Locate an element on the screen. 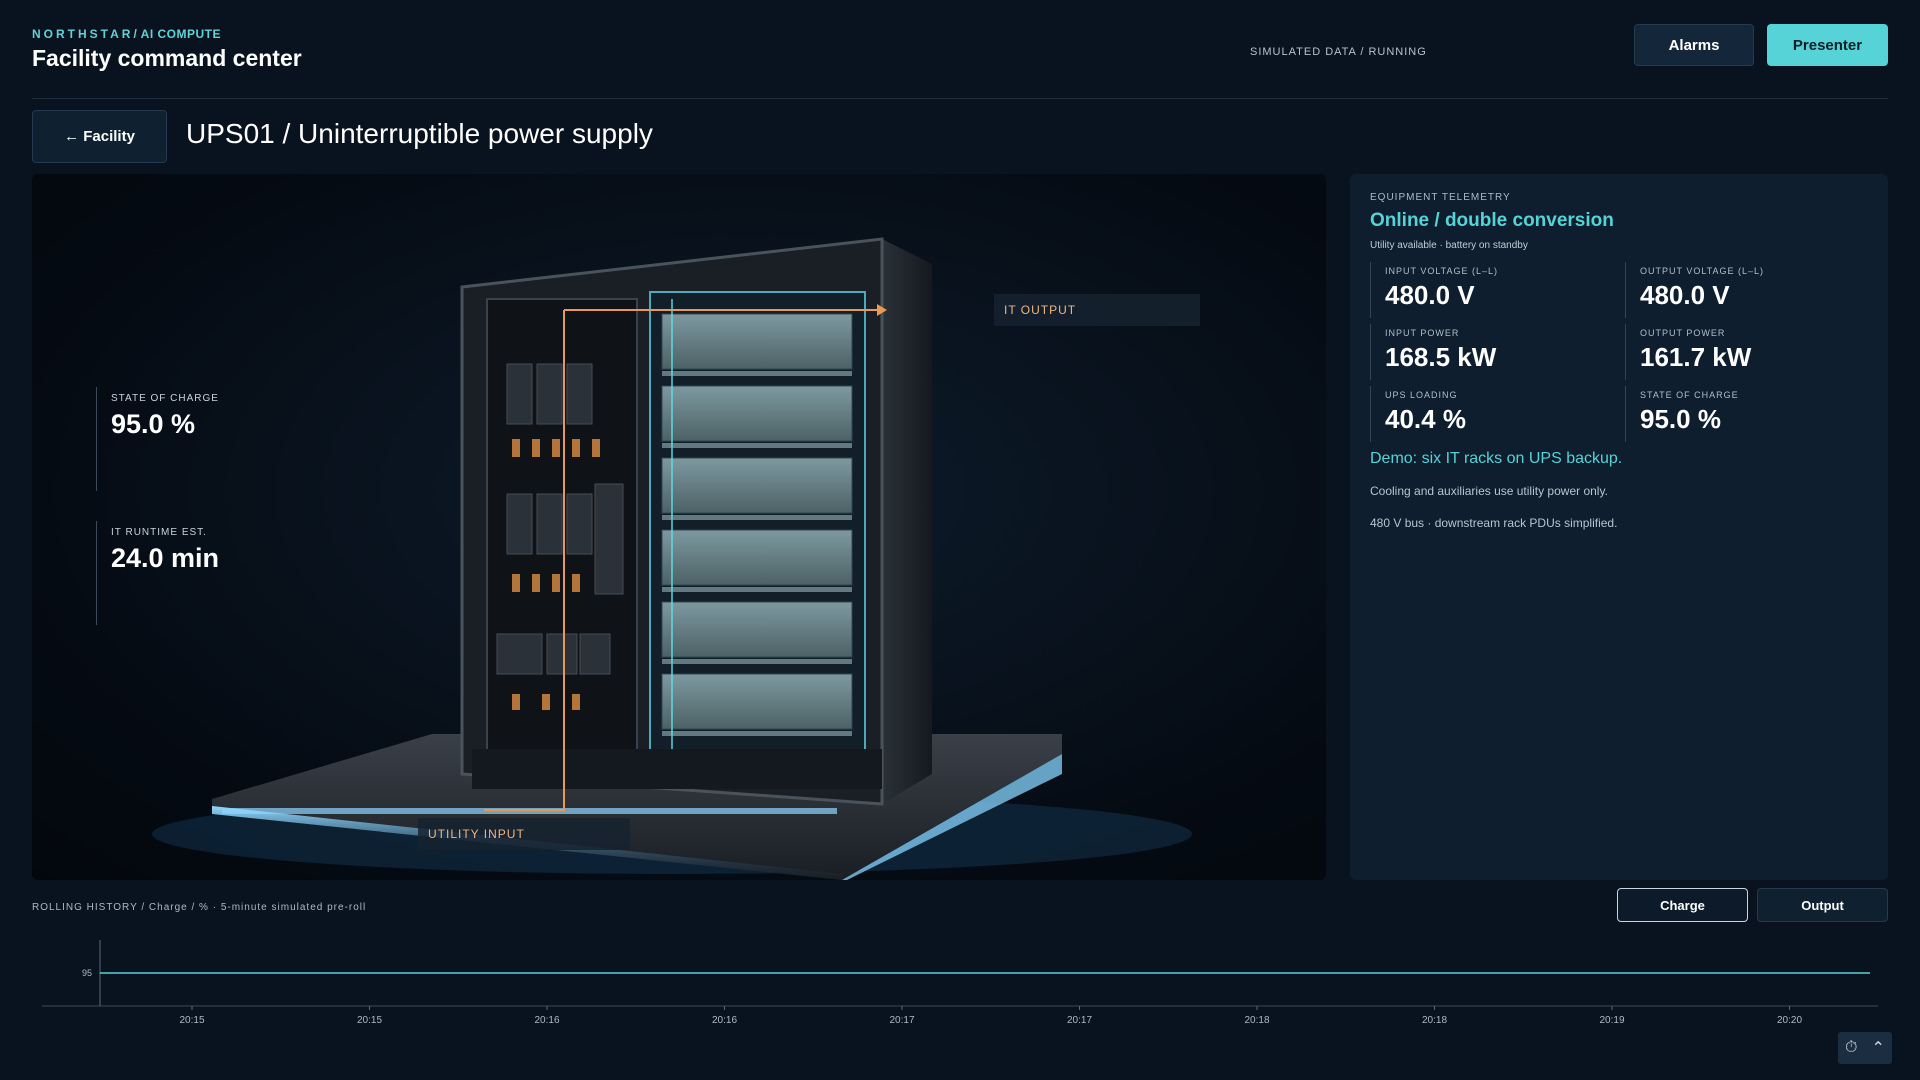 The height and width of the screenshot is (1080, 1920). history-charge-button: Charge is located at coordinates (1682, 905).